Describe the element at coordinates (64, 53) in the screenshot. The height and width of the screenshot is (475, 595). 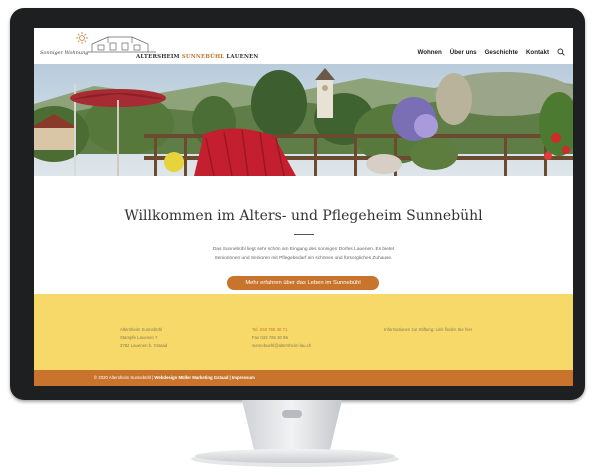
I see `logo-tagline: Sonniger Wohnung` at that location.